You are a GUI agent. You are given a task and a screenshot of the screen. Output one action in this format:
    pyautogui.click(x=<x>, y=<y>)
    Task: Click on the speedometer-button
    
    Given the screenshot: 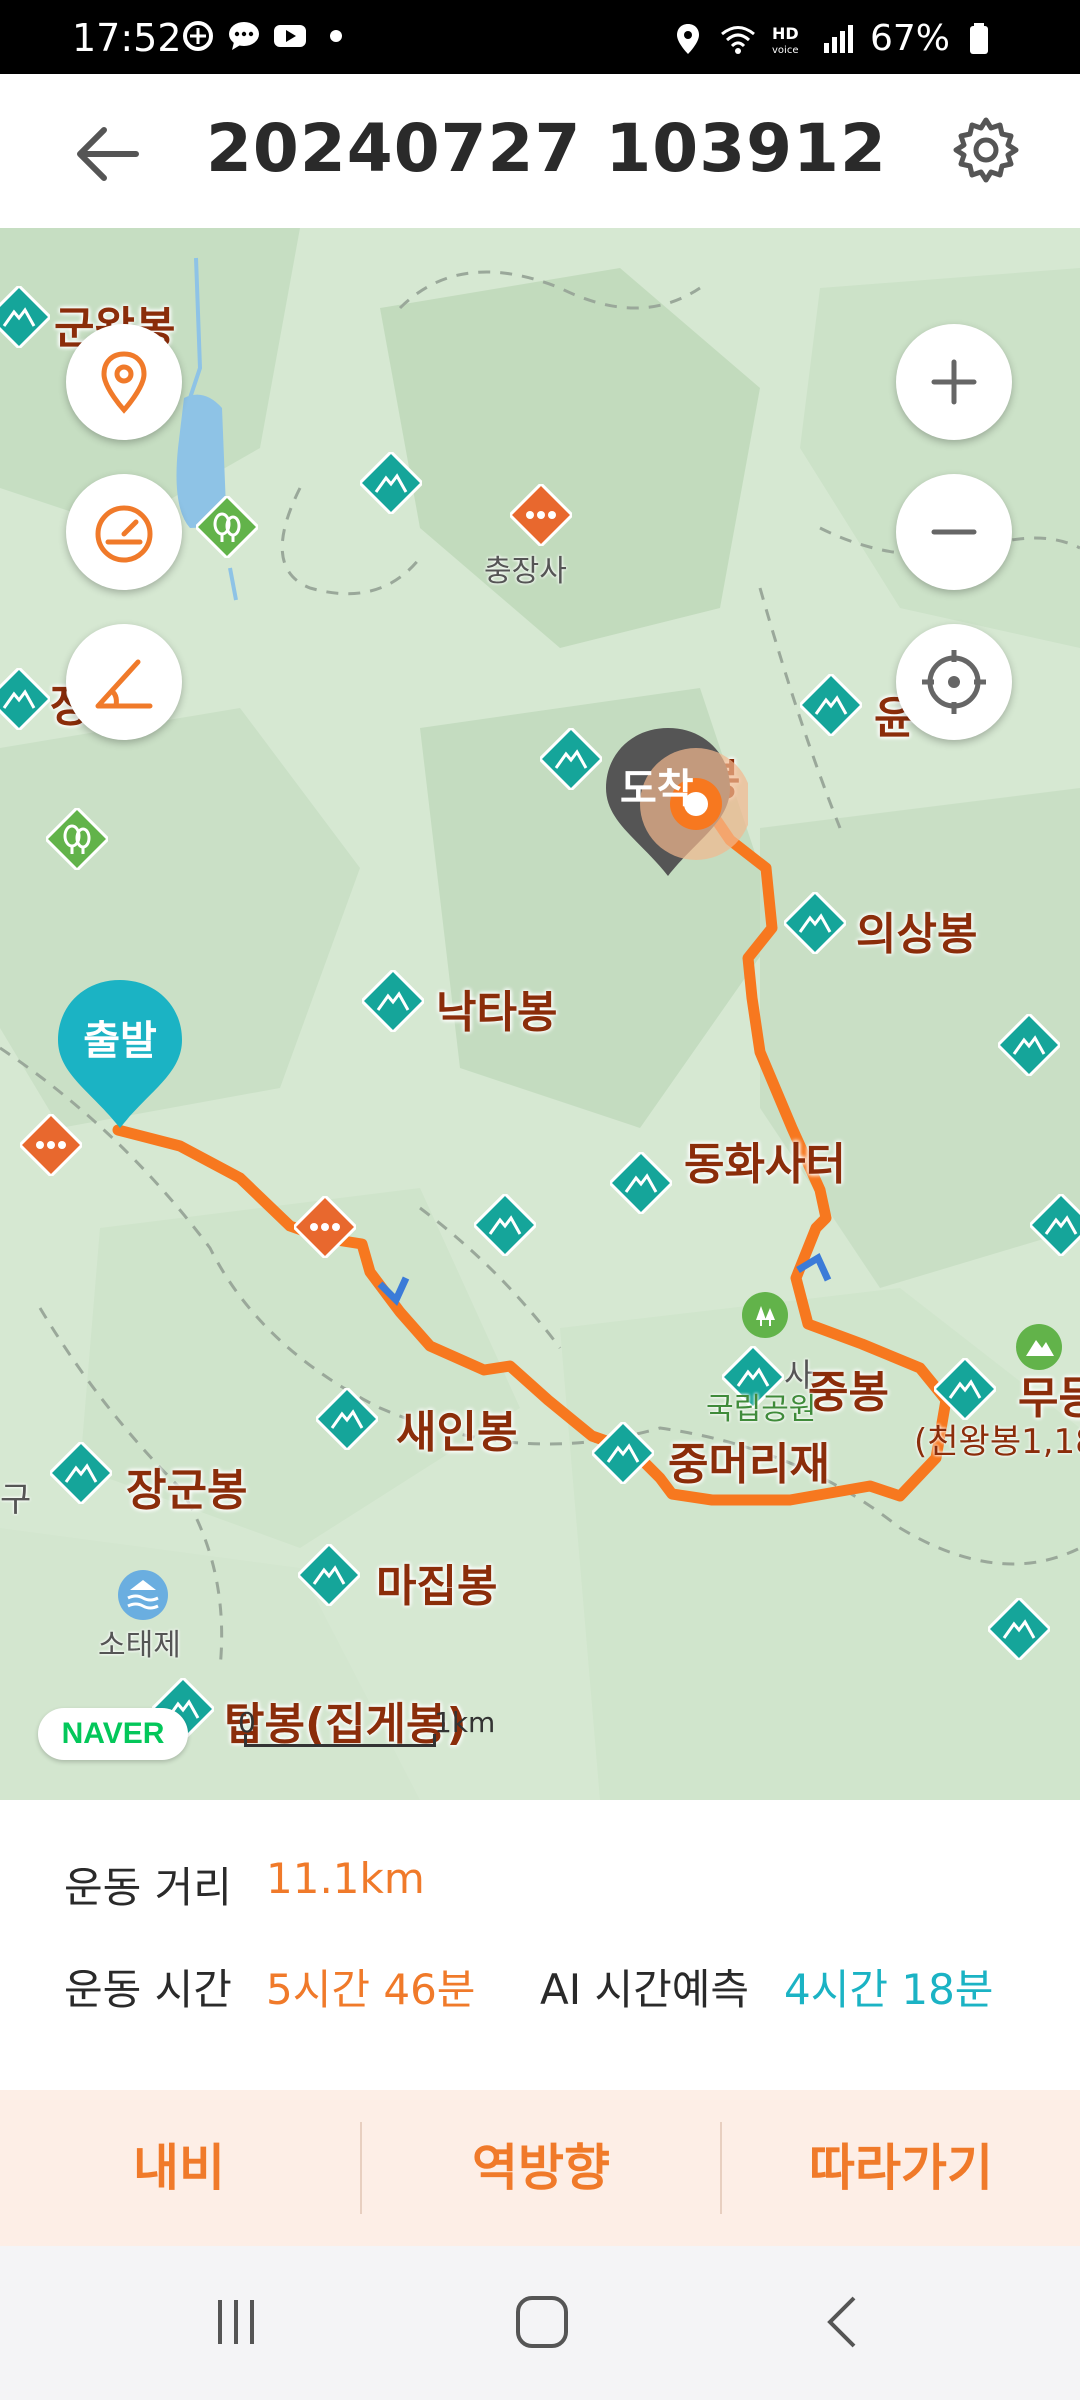 What is the action you would take?
    pyautogui.click(x=124, y=532)
    